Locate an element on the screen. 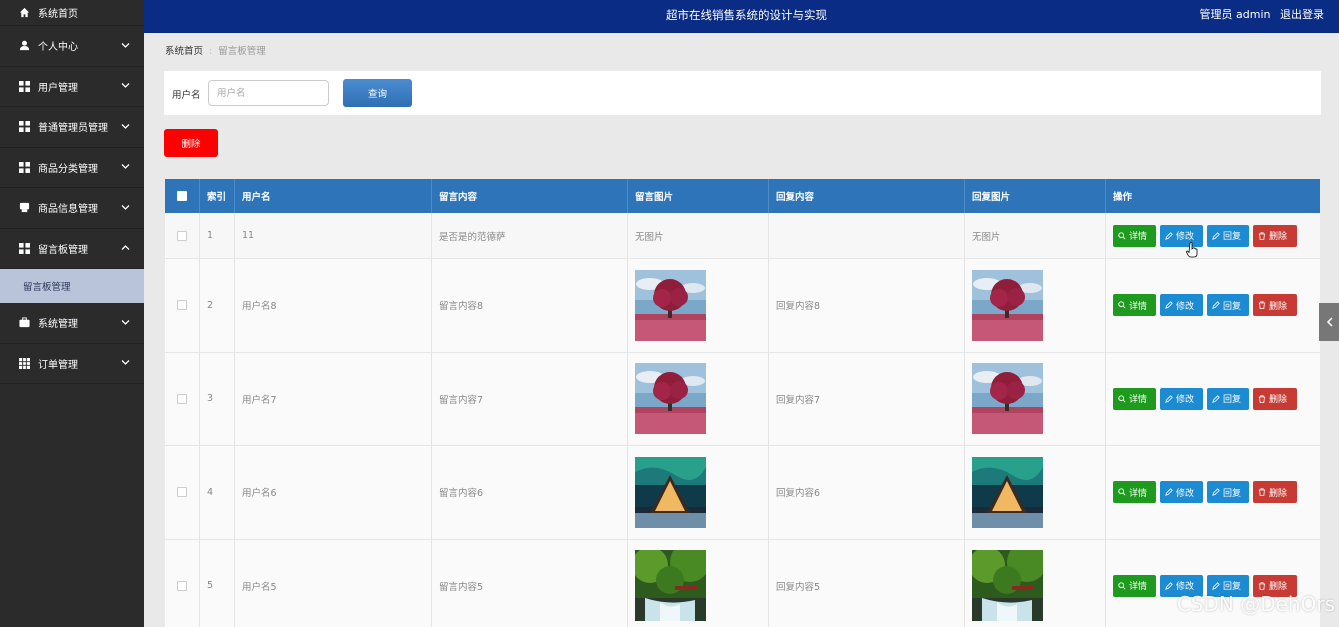 This screenshot has height=627, width=1339. reply-cell: 回复内容7 is located at coordinates (867, 398).